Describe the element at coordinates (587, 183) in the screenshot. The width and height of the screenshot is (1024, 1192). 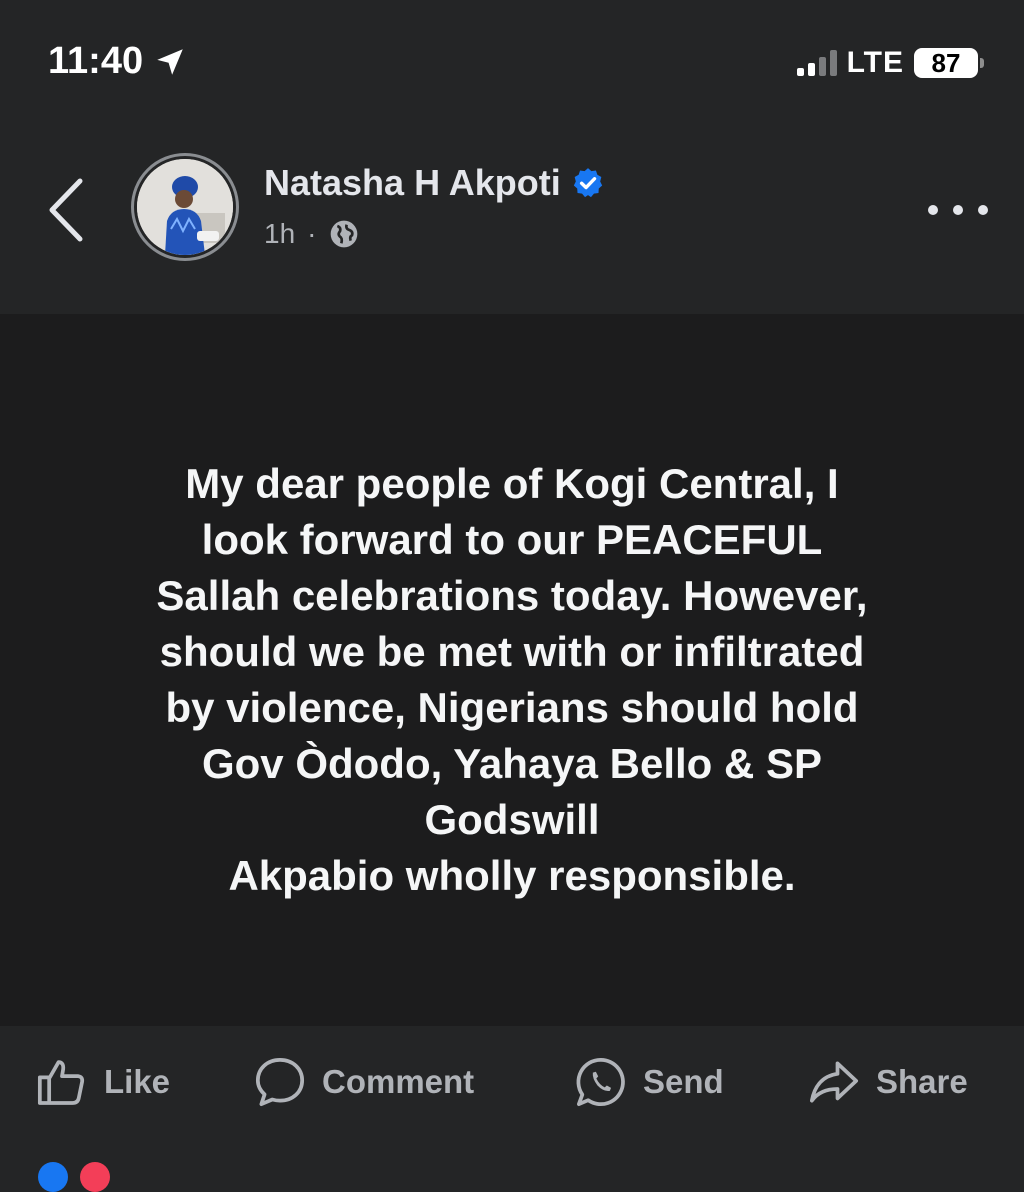
I see `verified-badge-icon` at that location.